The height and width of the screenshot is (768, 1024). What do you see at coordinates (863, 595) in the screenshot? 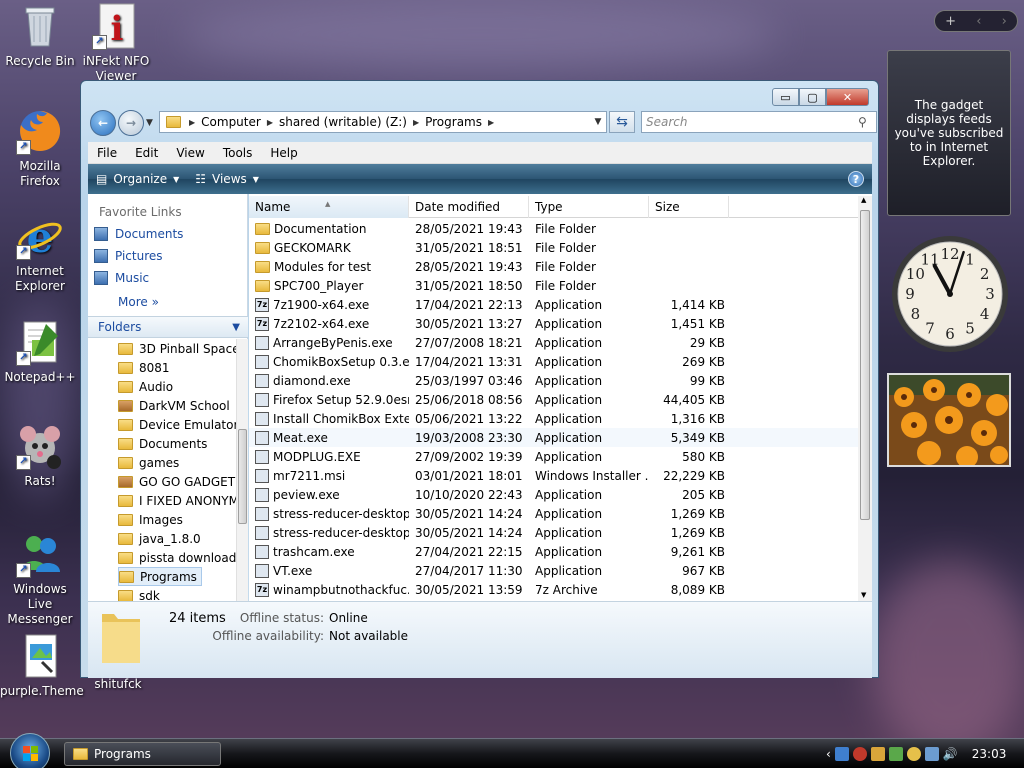
I see `scroll-down-icon: ▼` at bounding box center [863, 595].